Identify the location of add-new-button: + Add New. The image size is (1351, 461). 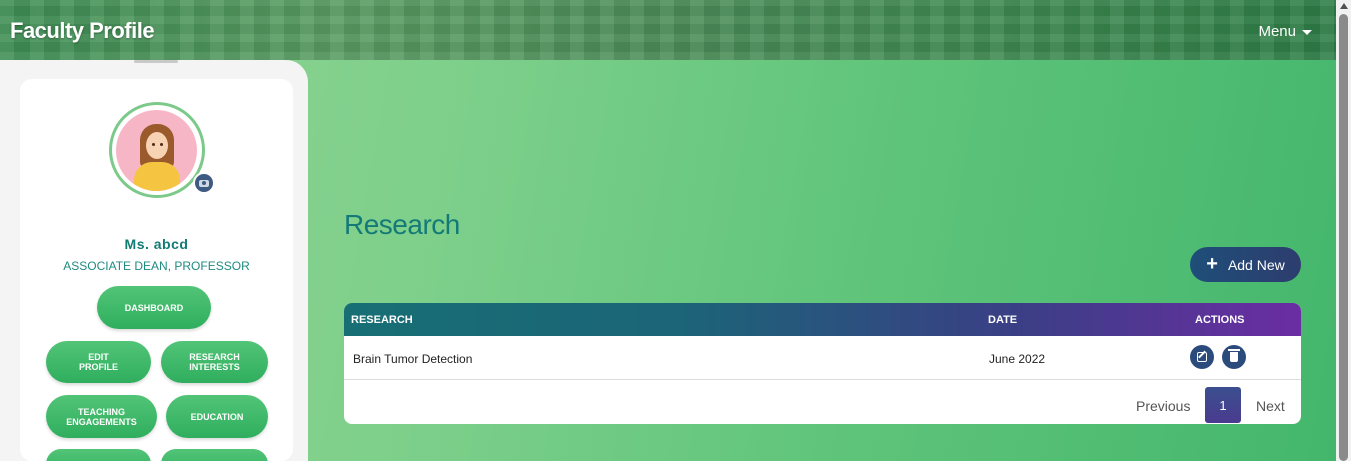
(1245, 264).